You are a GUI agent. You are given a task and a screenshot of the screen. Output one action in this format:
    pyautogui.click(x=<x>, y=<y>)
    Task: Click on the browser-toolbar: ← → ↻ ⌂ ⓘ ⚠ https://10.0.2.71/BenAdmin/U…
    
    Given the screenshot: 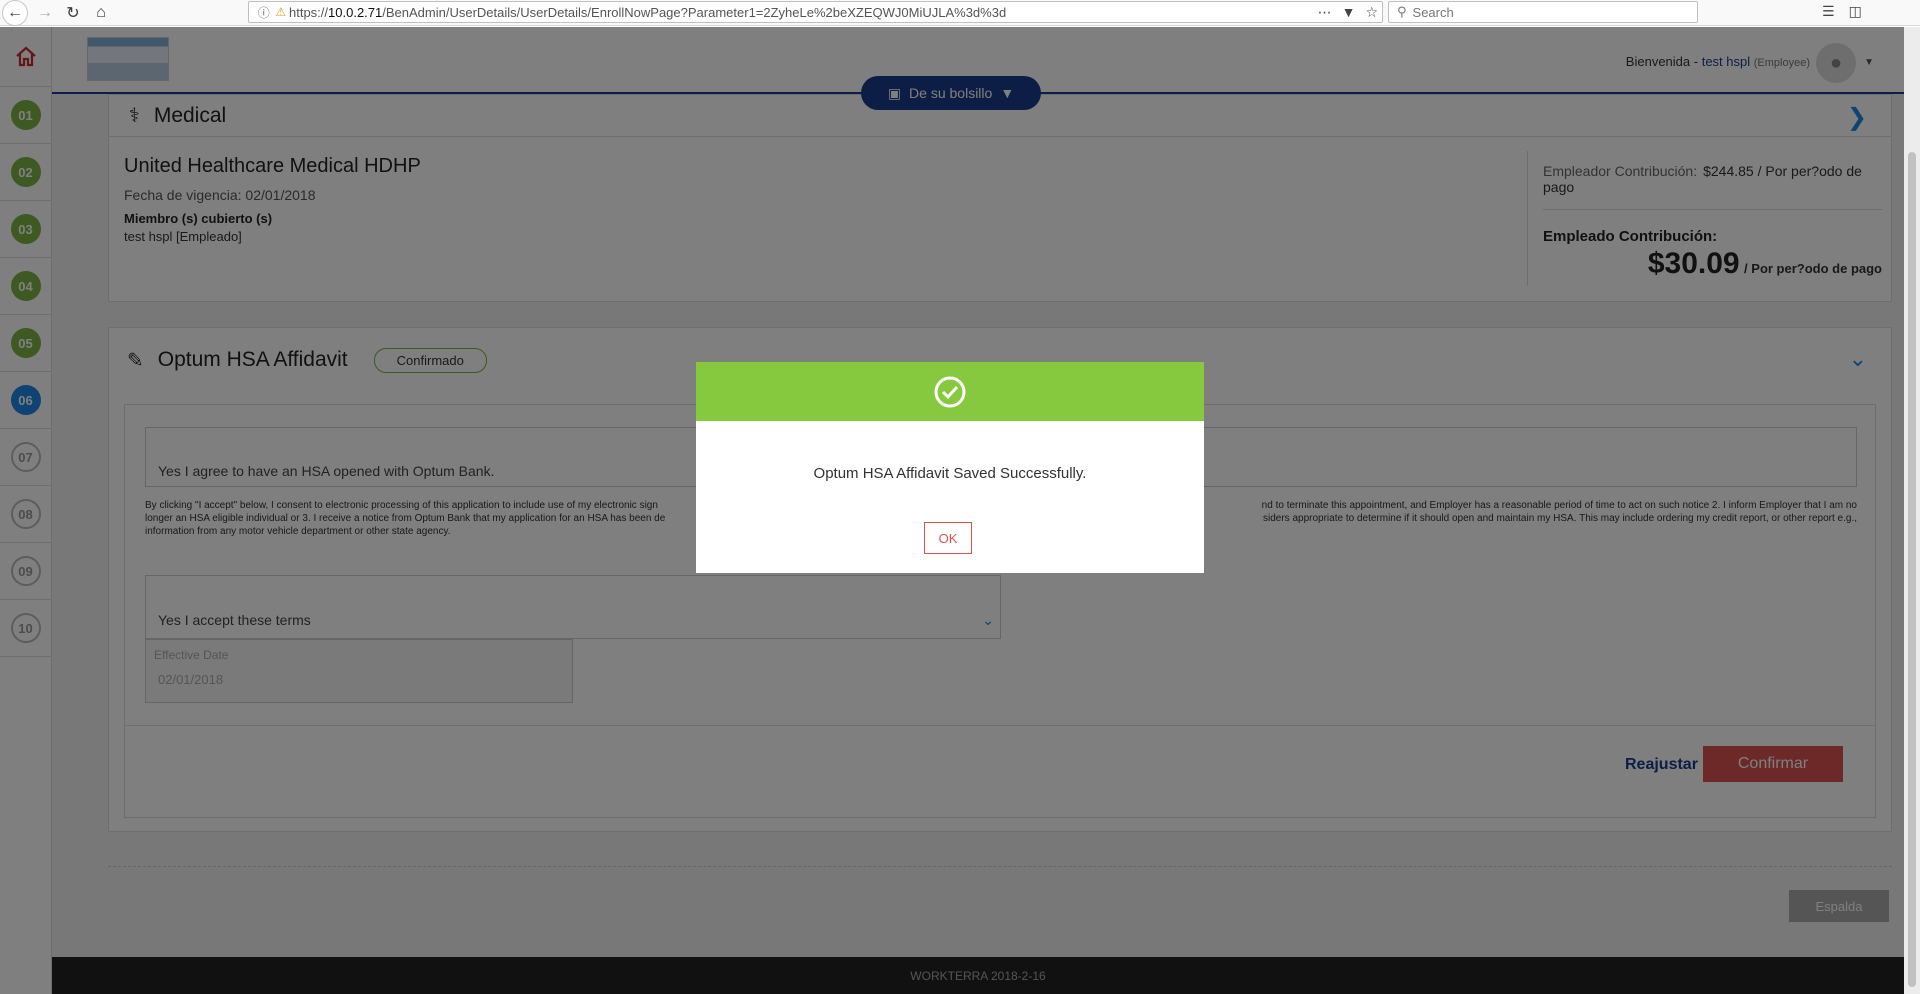 What is the action you would take?
    pyautogui.click(x=960, y=13)
    